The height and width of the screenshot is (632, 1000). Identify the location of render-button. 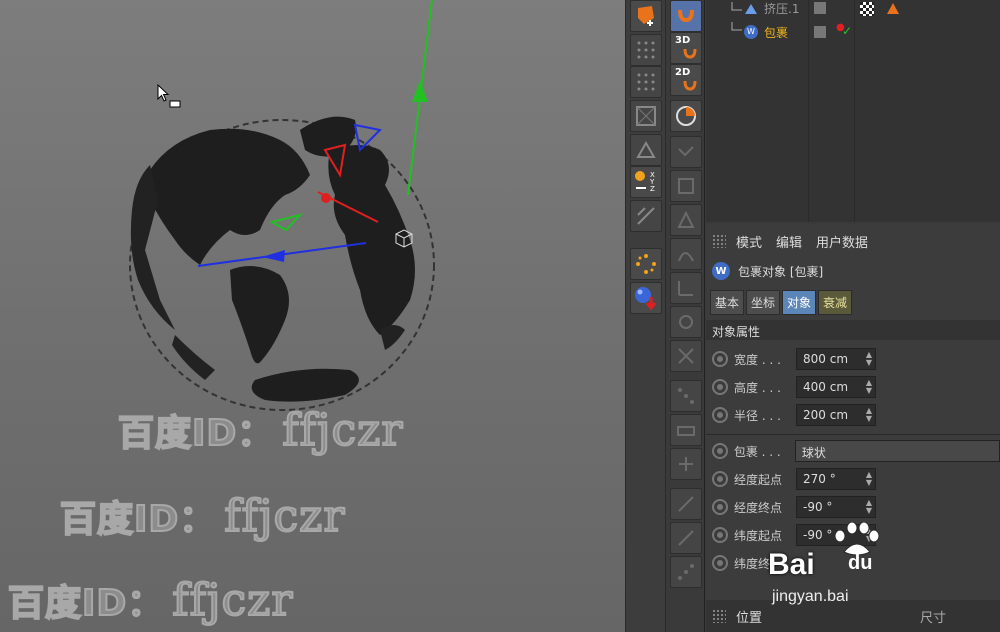
(646, 298).